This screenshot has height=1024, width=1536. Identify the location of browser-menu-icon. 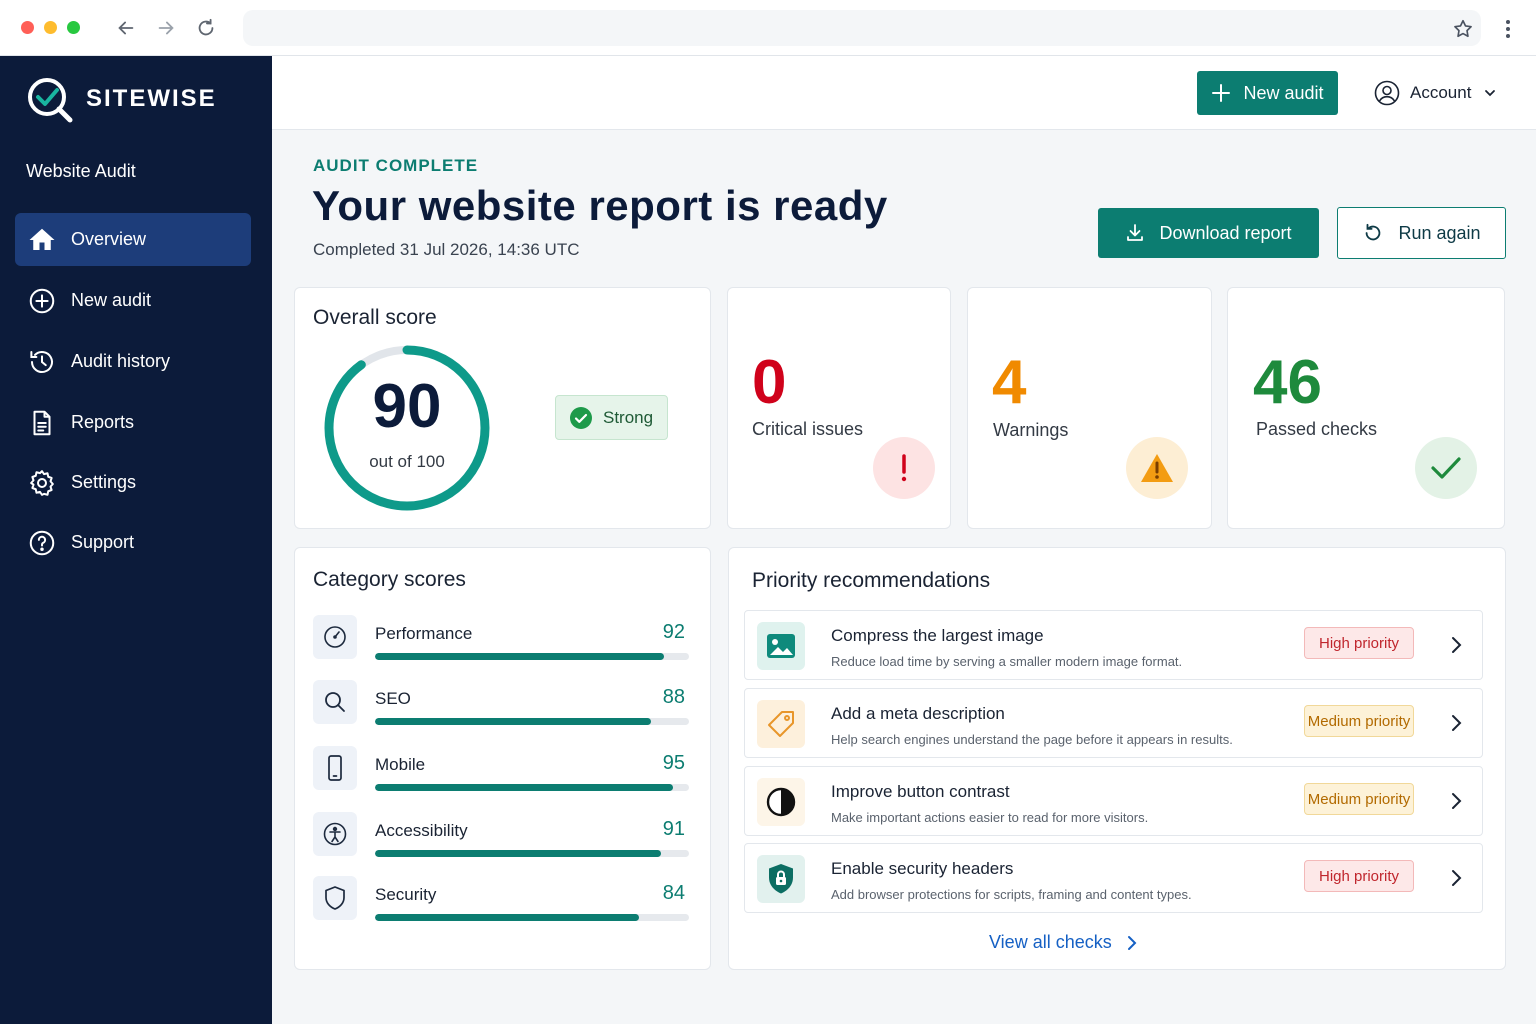
(1508, 29).